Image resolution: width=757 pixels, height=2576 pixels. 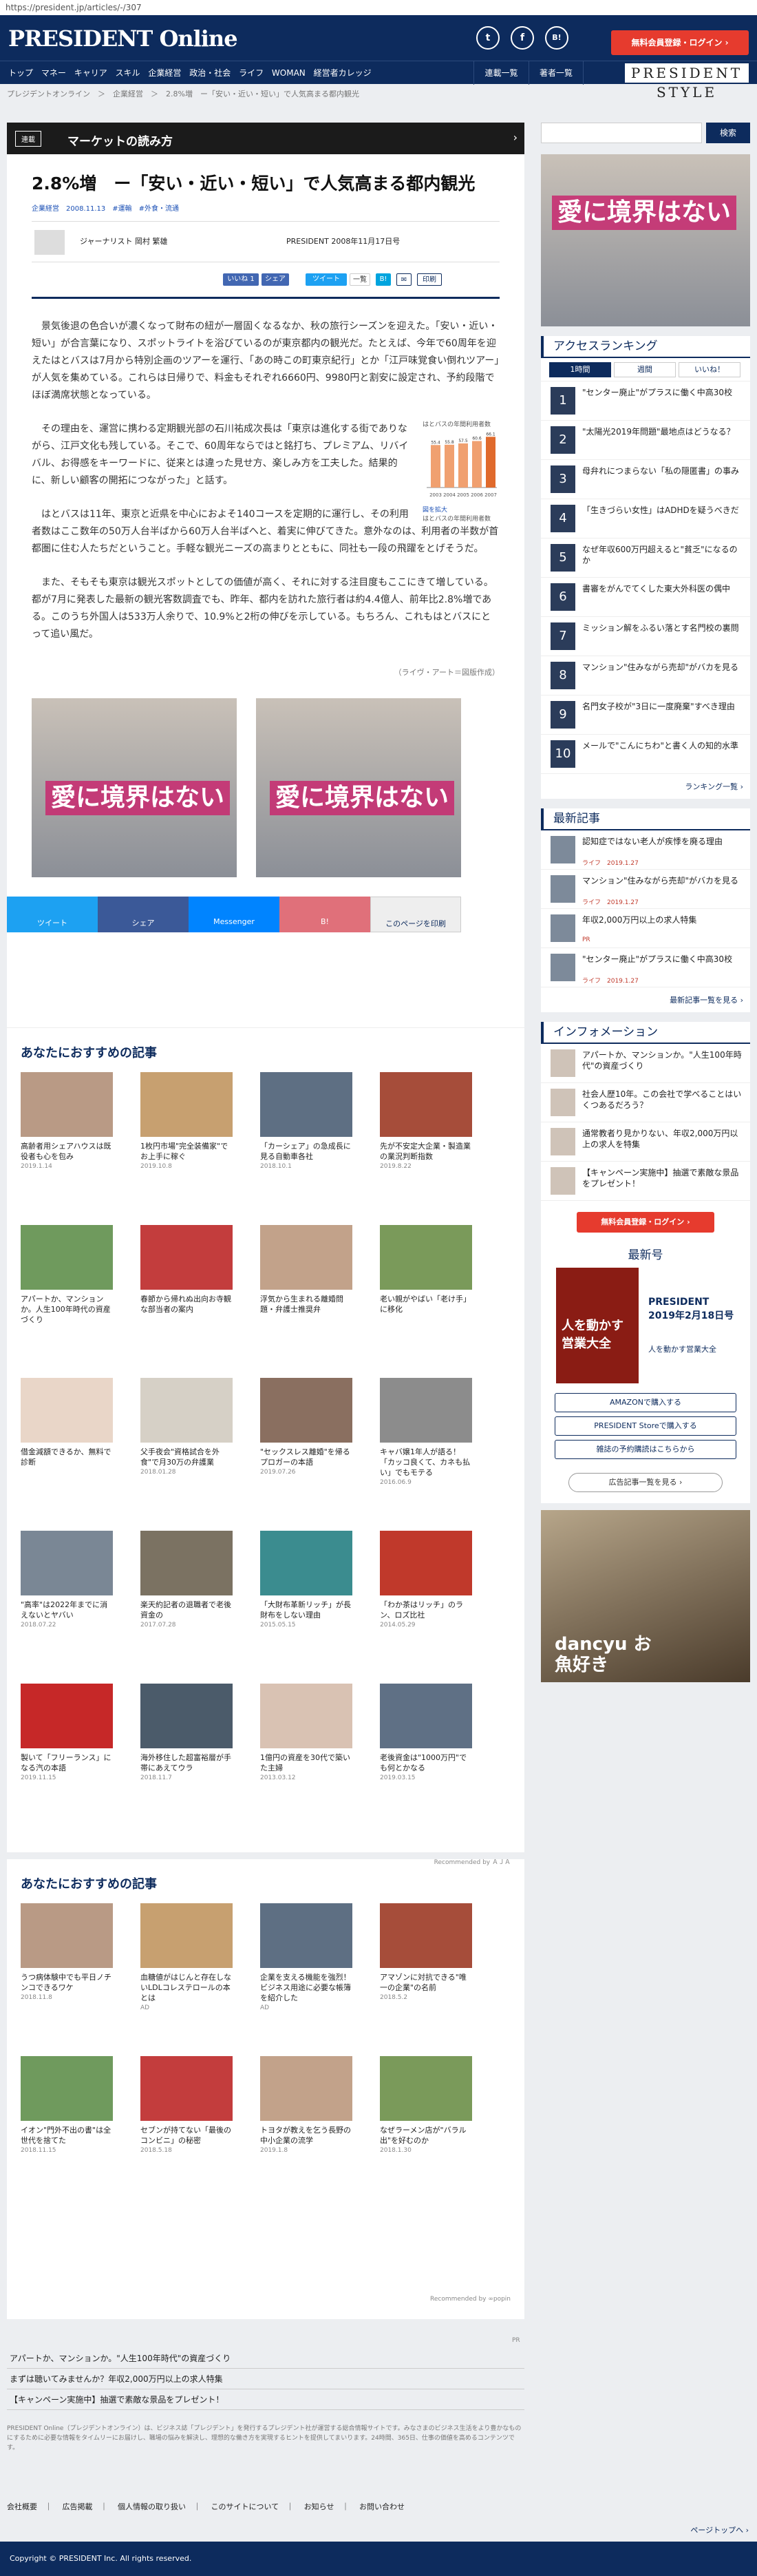 What do you see at coordinates (556, 73) in the screenshot?
I see `nav-author-list: 著者一覧` at bounding box center [556, 73].